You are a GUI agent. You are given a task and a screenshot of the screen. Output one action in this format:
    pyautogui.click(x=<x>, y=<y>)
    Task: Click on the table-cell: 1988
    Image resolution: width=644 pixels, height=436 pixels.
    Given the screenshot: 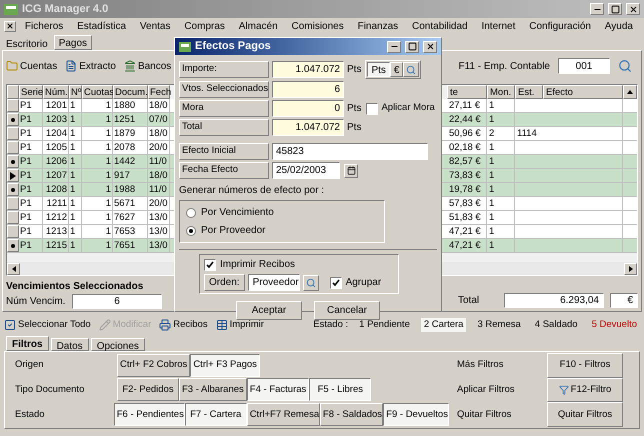 What is the action you would take?
    pyautogui.click(x=130, y=189)
    